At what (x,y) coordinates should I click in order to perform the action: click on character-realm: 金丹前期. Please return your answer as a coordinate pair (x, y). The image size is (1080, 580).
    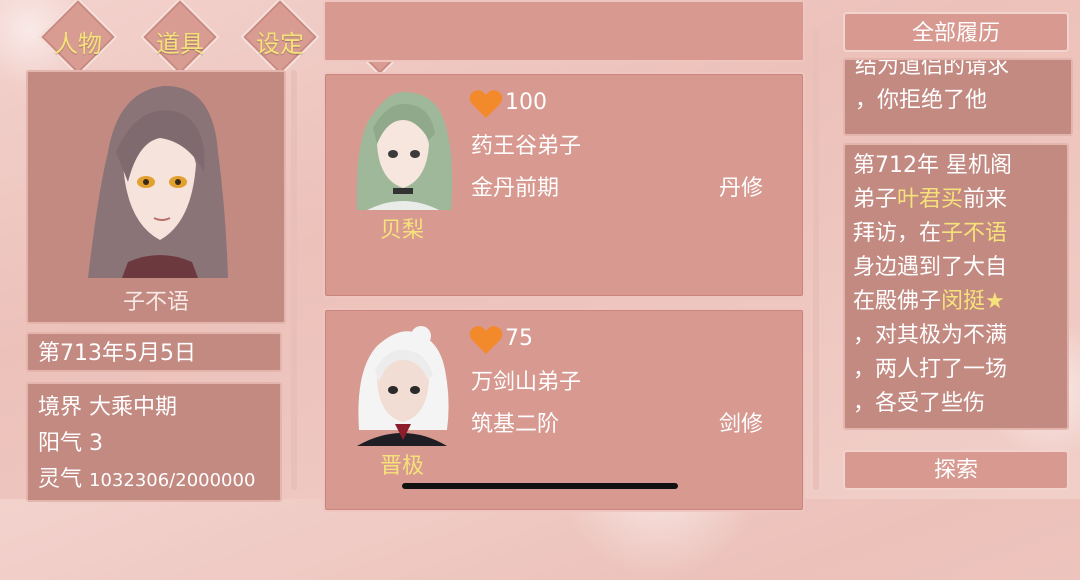
    Looking at the image, I should click on (515, 188).